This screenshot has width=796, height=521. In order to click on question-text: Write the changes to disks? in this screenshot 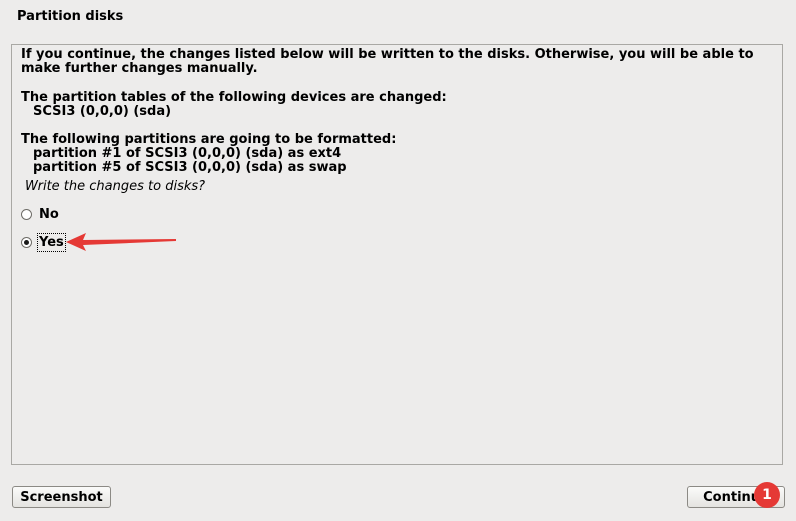, I will do `click(115, 186)`.